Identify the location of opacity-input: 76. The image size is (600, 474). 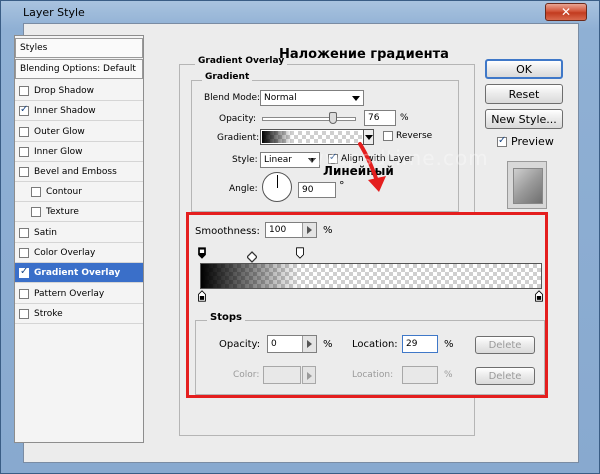
(380, 118).